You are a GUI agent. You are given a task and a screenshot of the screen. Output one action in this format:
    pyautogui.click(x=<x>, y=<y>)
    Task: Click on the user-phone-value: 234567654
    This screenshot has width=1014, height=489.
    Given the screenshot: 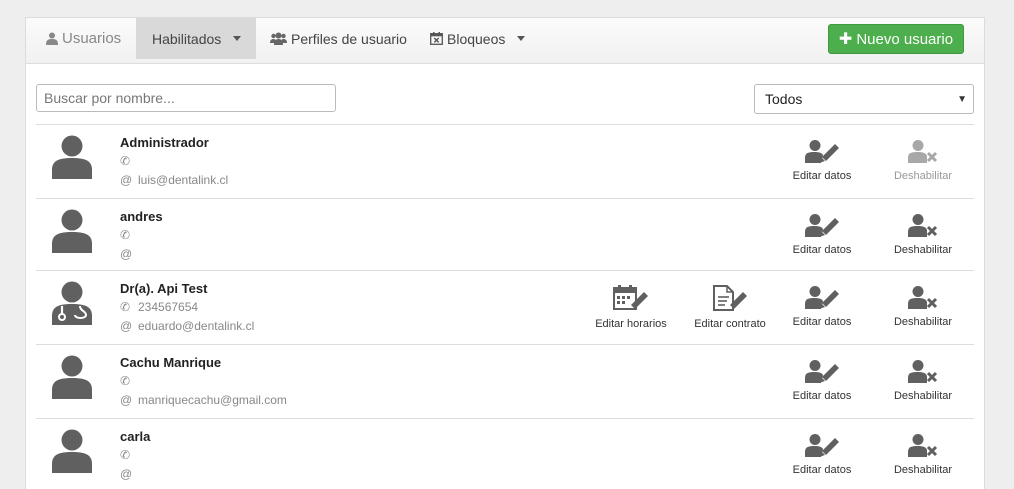 What is the action you would take?
    pyautogui.click(x=168, y=307)
    